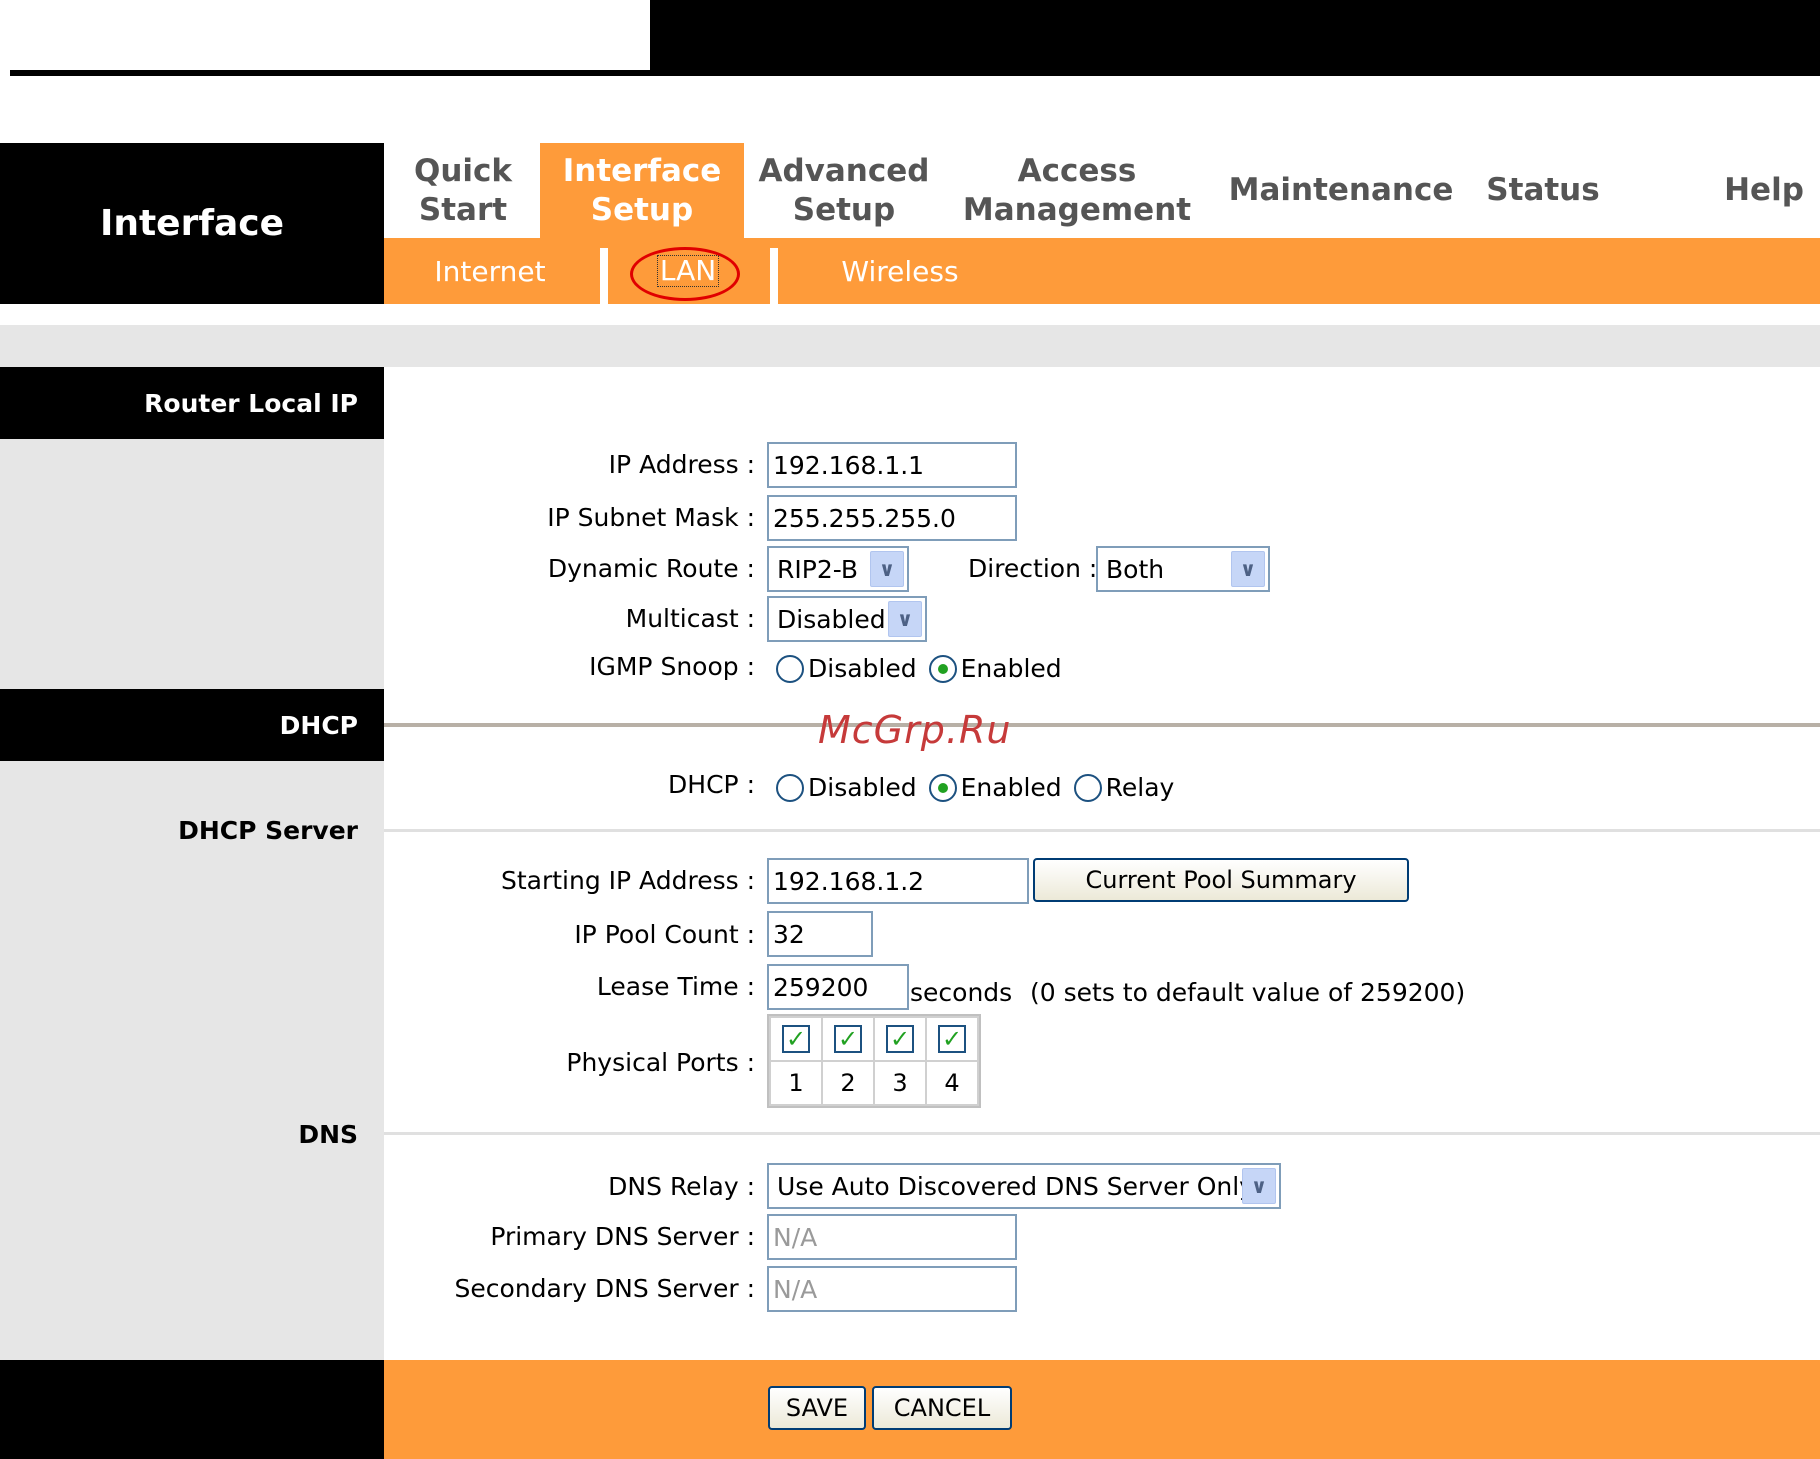  Describe the element at coordinates (790, 787) in the screenshot. I see `dhcp-disabled-radio` at that location.